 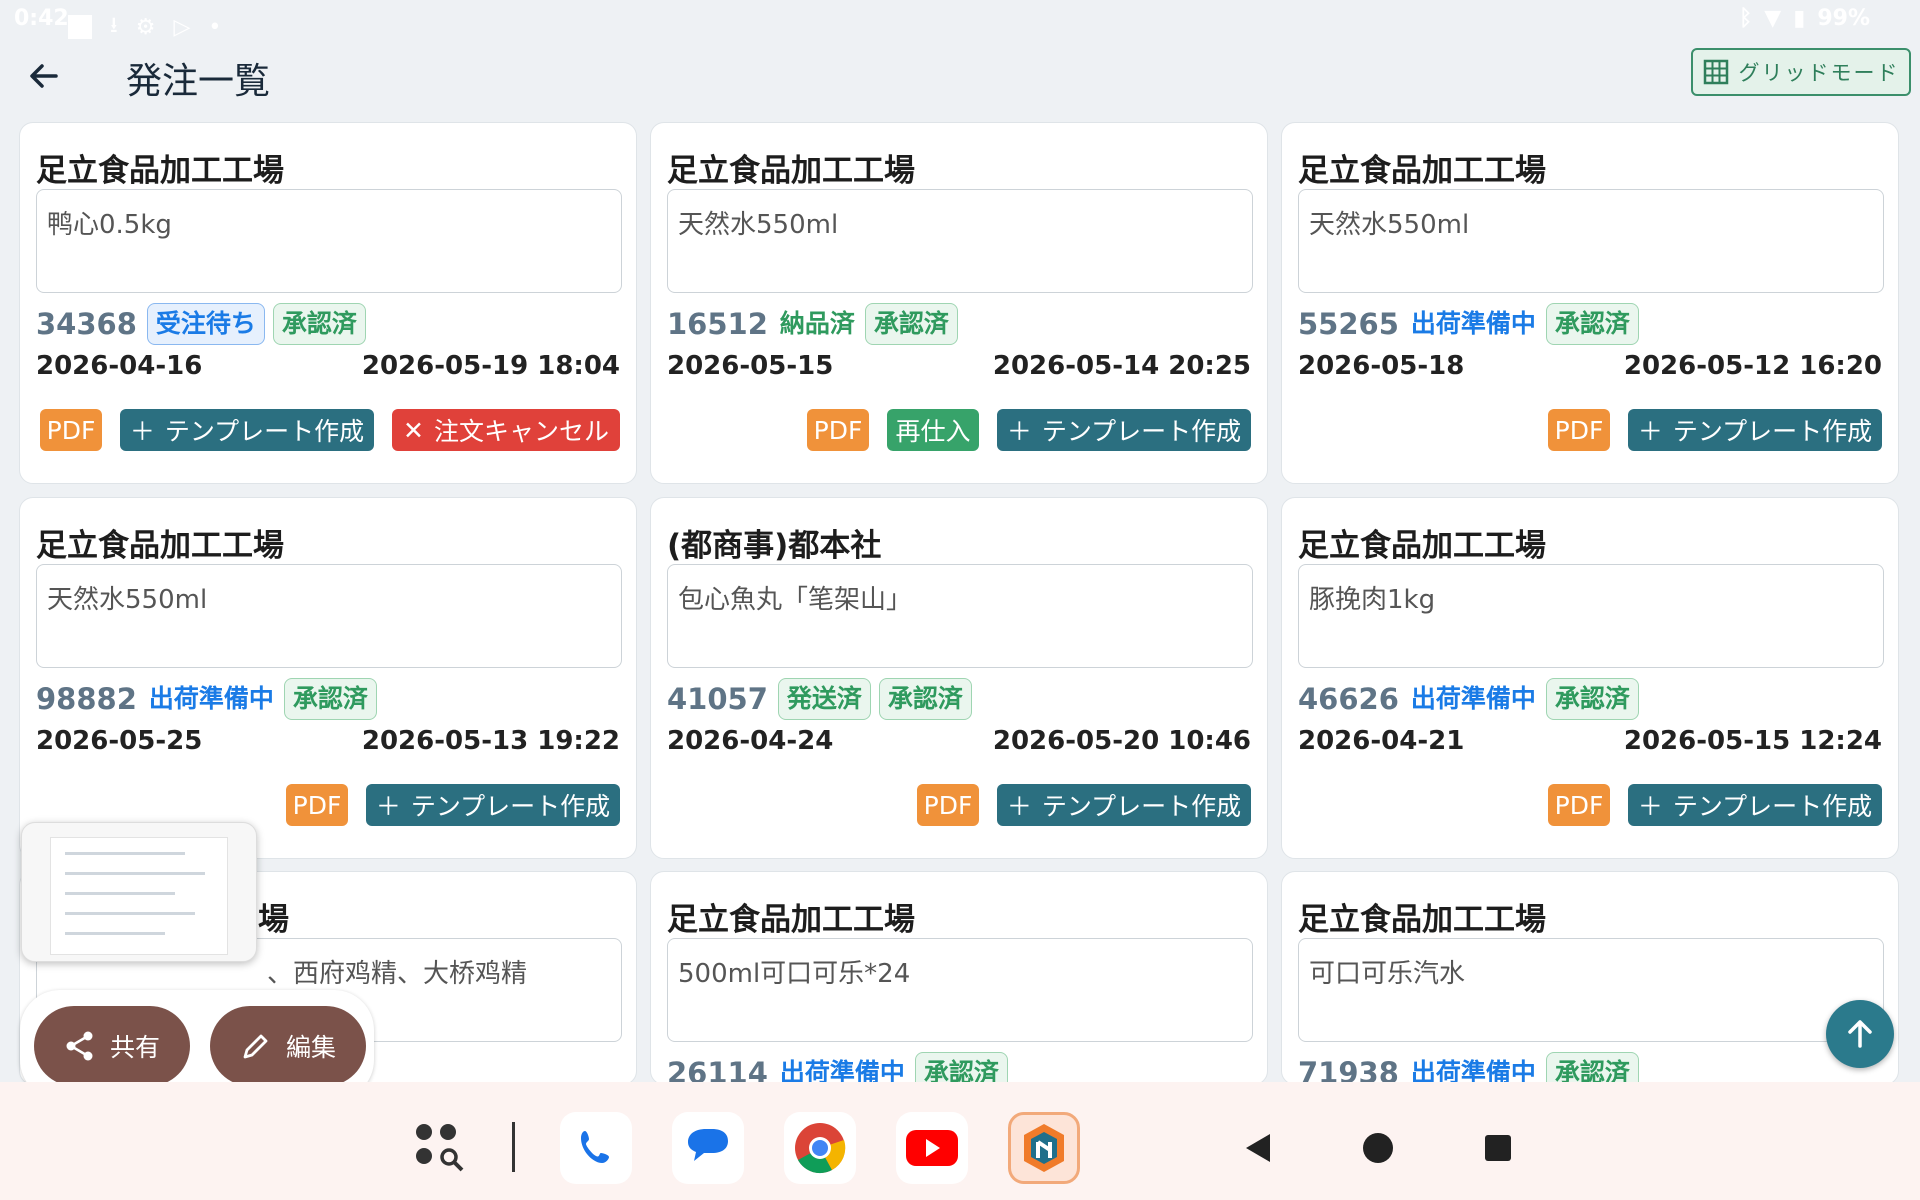 What do you see at coordinates (774, 546) in the screenshot?
I see `supplier-name: (都商事)都本社` at bounding box center [774, 546].